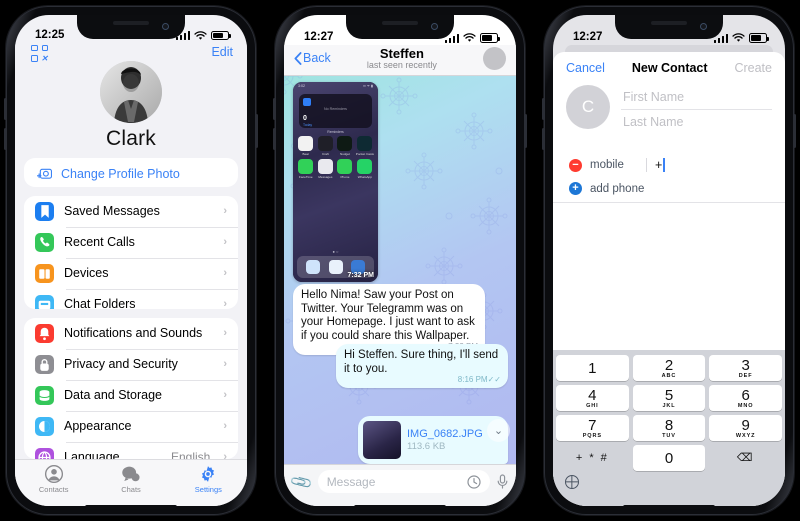 This screenshot has height=521, width=800. I want to click on settings-row-privacy-and-security: Privacy and Security ›, so click(131, 364).